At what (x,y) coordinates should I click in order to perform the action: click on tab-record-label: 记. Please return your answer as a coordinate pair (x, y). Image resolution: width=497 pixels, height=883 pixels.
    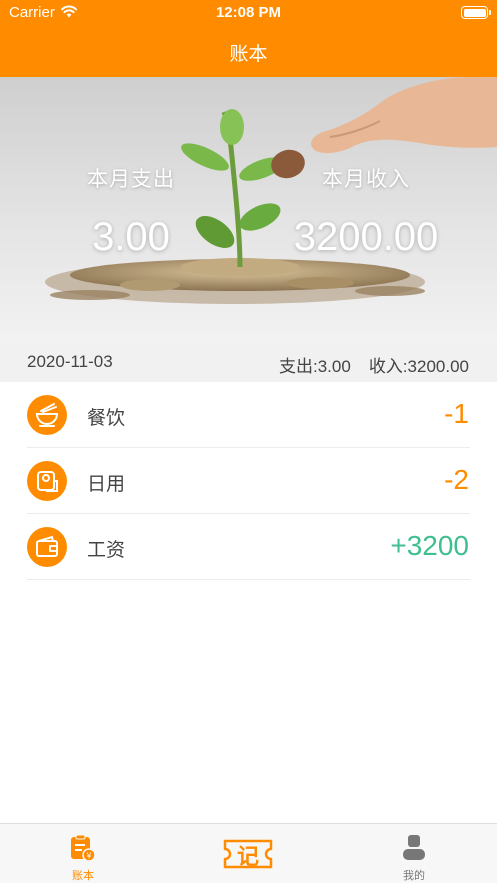
    Looking at the image, I should click on (247, 857).